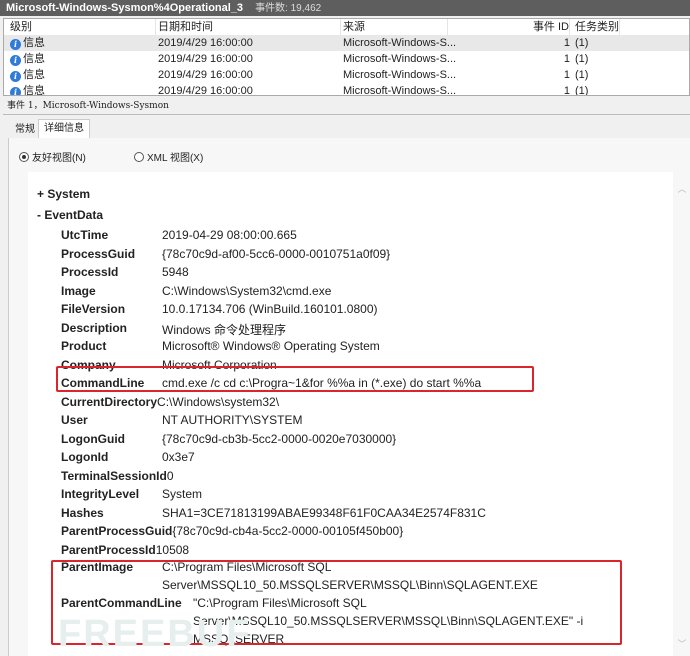  I want to click on field-value: NT AUTHORITY\SYSTEM, so click(232, 420).